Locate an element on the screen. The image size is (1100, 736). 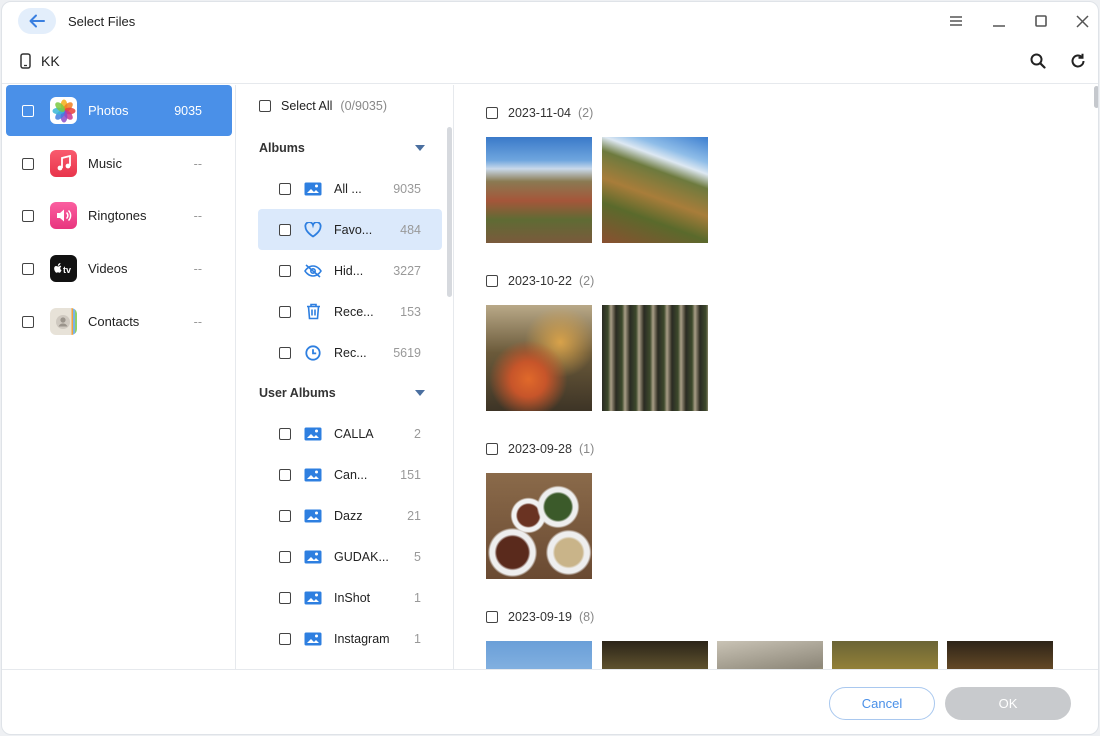
collapse-triangle-icon is located at coordinates (420, 393).